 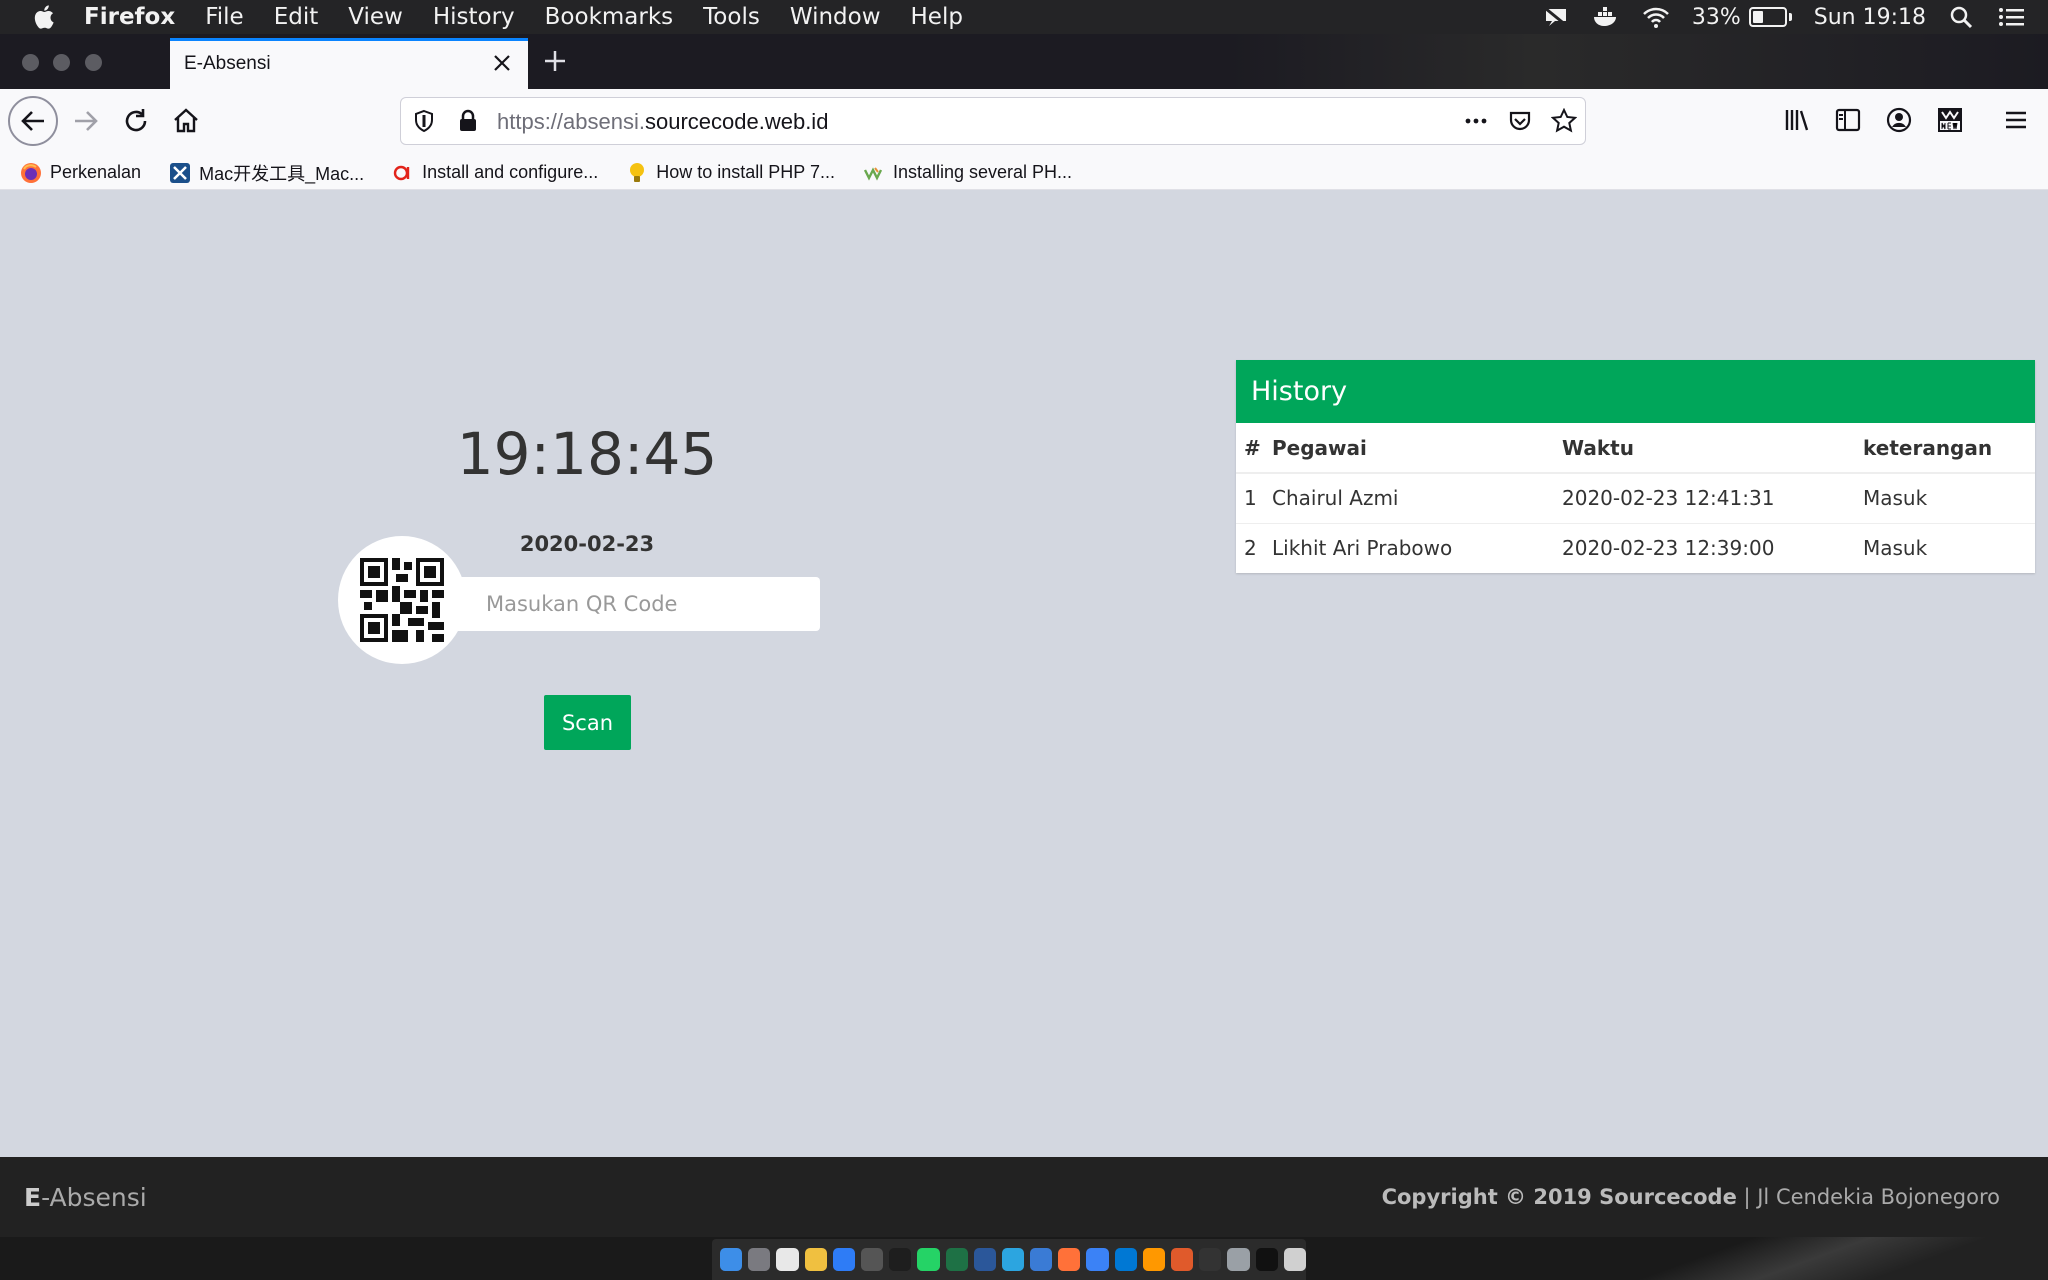 What do you see at coordinates (1409, 497) in the screenshot?
I see `cell-pegawai: Chairul Azmi` at bounding box center [1409, 497].